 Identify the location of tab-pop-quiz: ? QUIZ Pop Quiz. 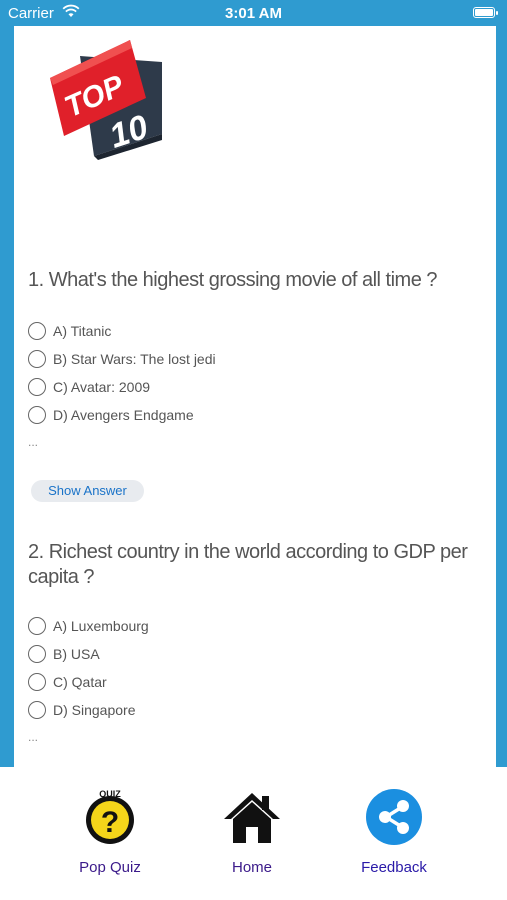
(110, 837).